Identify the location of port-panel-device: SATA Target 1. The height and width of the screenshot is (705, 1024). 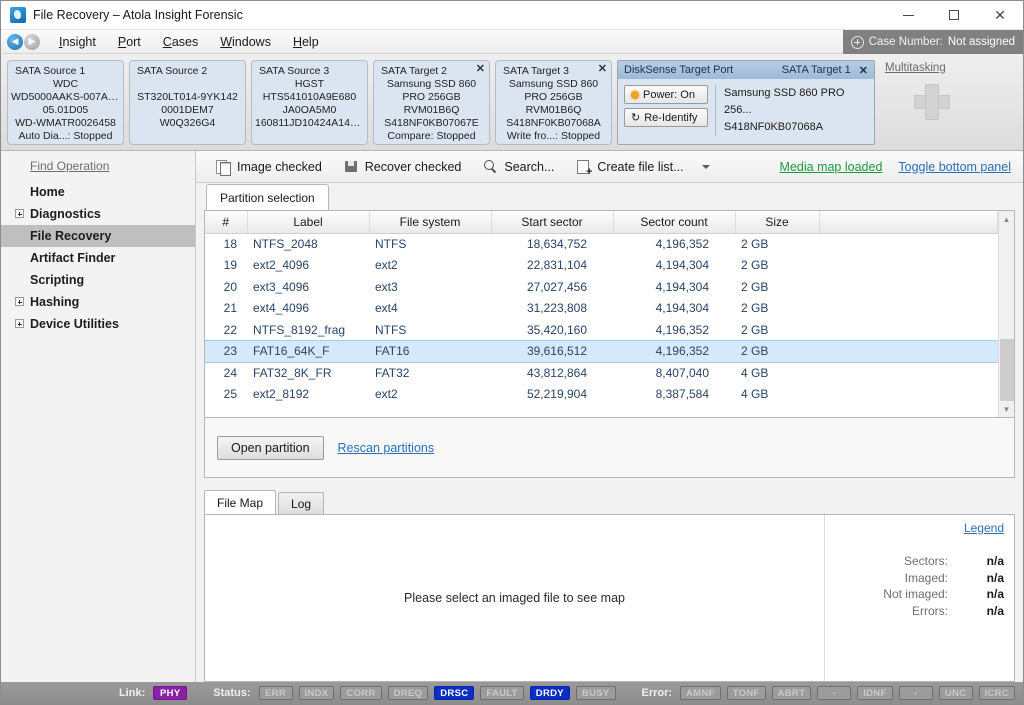
(816, 70).